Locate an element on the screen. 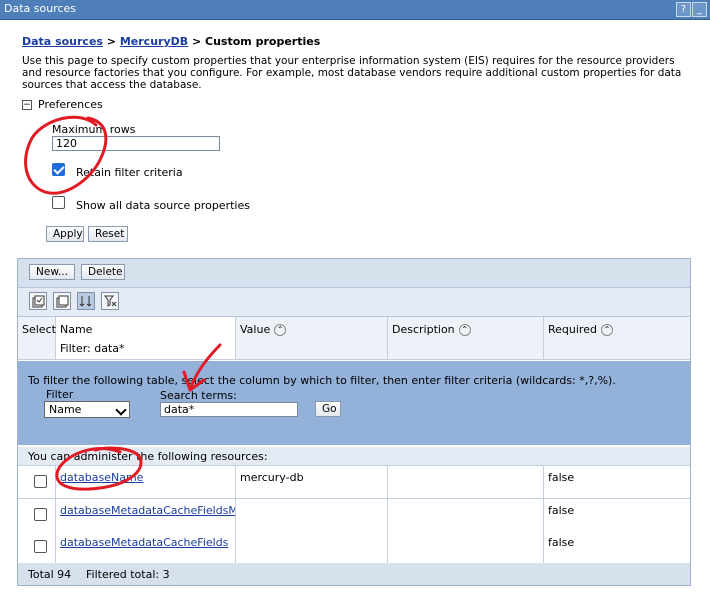 This screenshot has height=607, width=710. deselect-all-icon is located at coordinates (62, 301).